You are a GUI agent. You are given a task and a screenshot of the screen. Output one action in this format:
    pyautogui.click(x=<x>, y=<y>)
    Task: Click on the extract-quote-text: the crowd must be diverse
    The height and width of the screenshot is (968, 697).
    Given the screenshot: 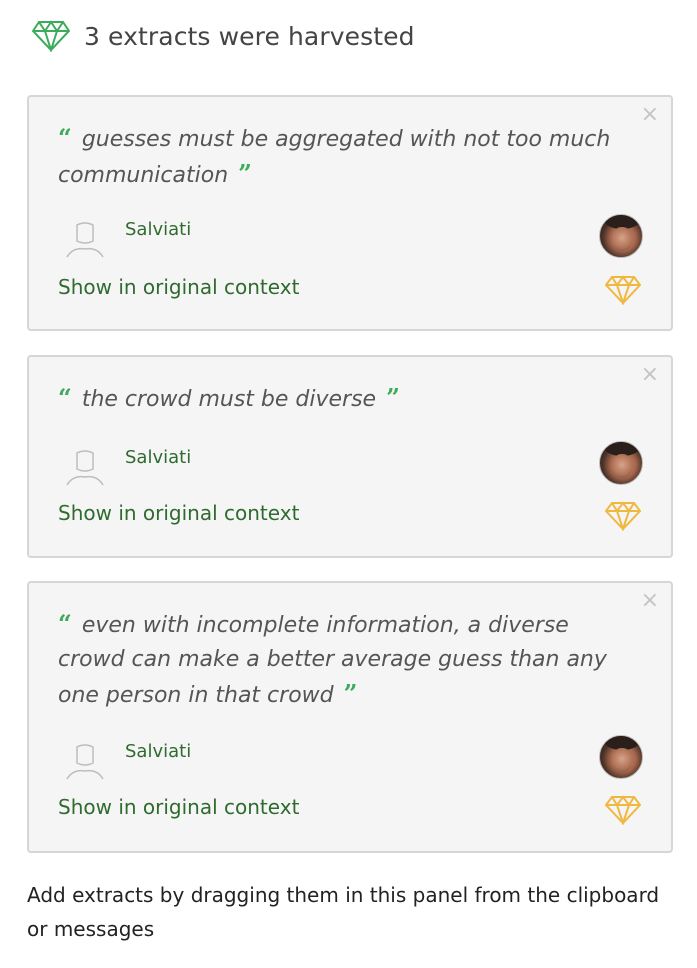 What is the action you would take?
    pyautogui.click(x=229, y=399)
    